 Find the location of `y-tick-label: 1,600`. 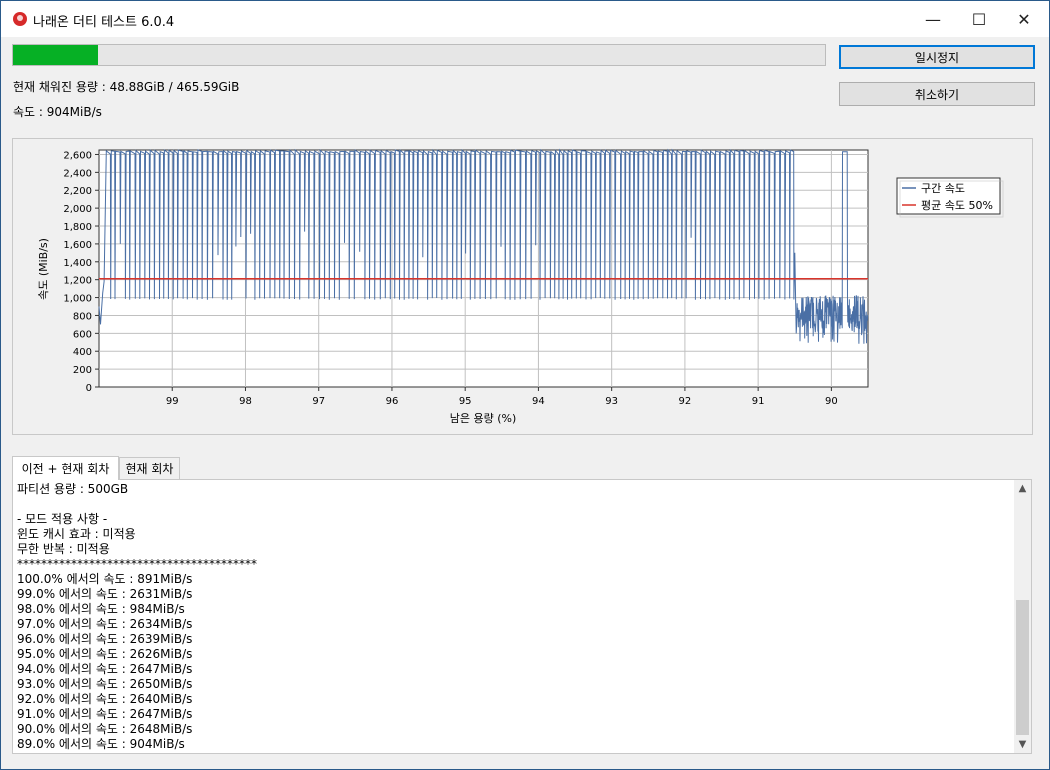

y-tick-label: 1,600 is located at coordinates (77, 245).